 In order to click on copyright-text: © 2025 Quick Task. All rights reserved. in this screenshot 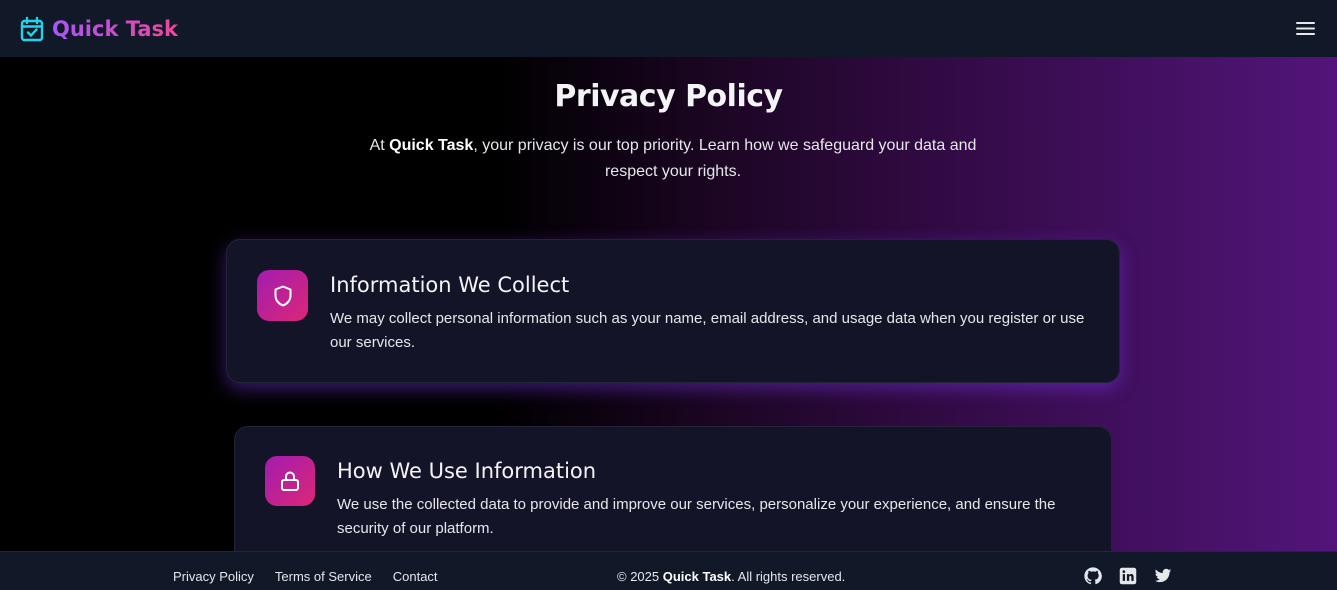, I will do `click(731, 576)`.